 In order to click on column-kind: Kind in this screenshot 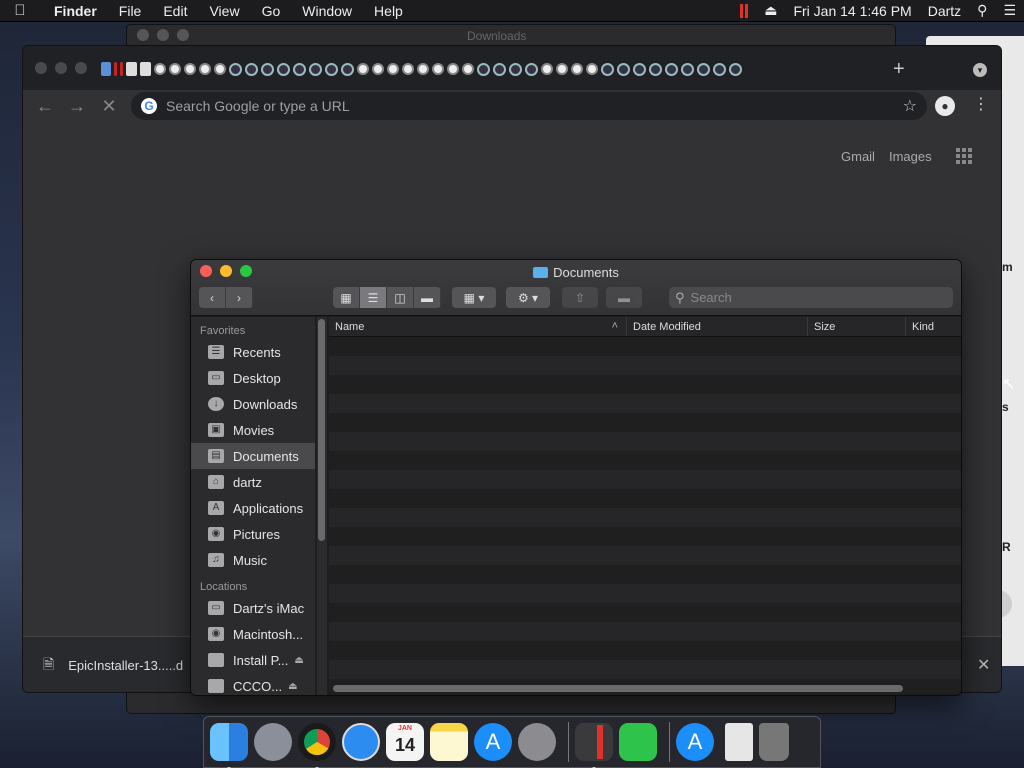, I will do `click(933, 326)`.